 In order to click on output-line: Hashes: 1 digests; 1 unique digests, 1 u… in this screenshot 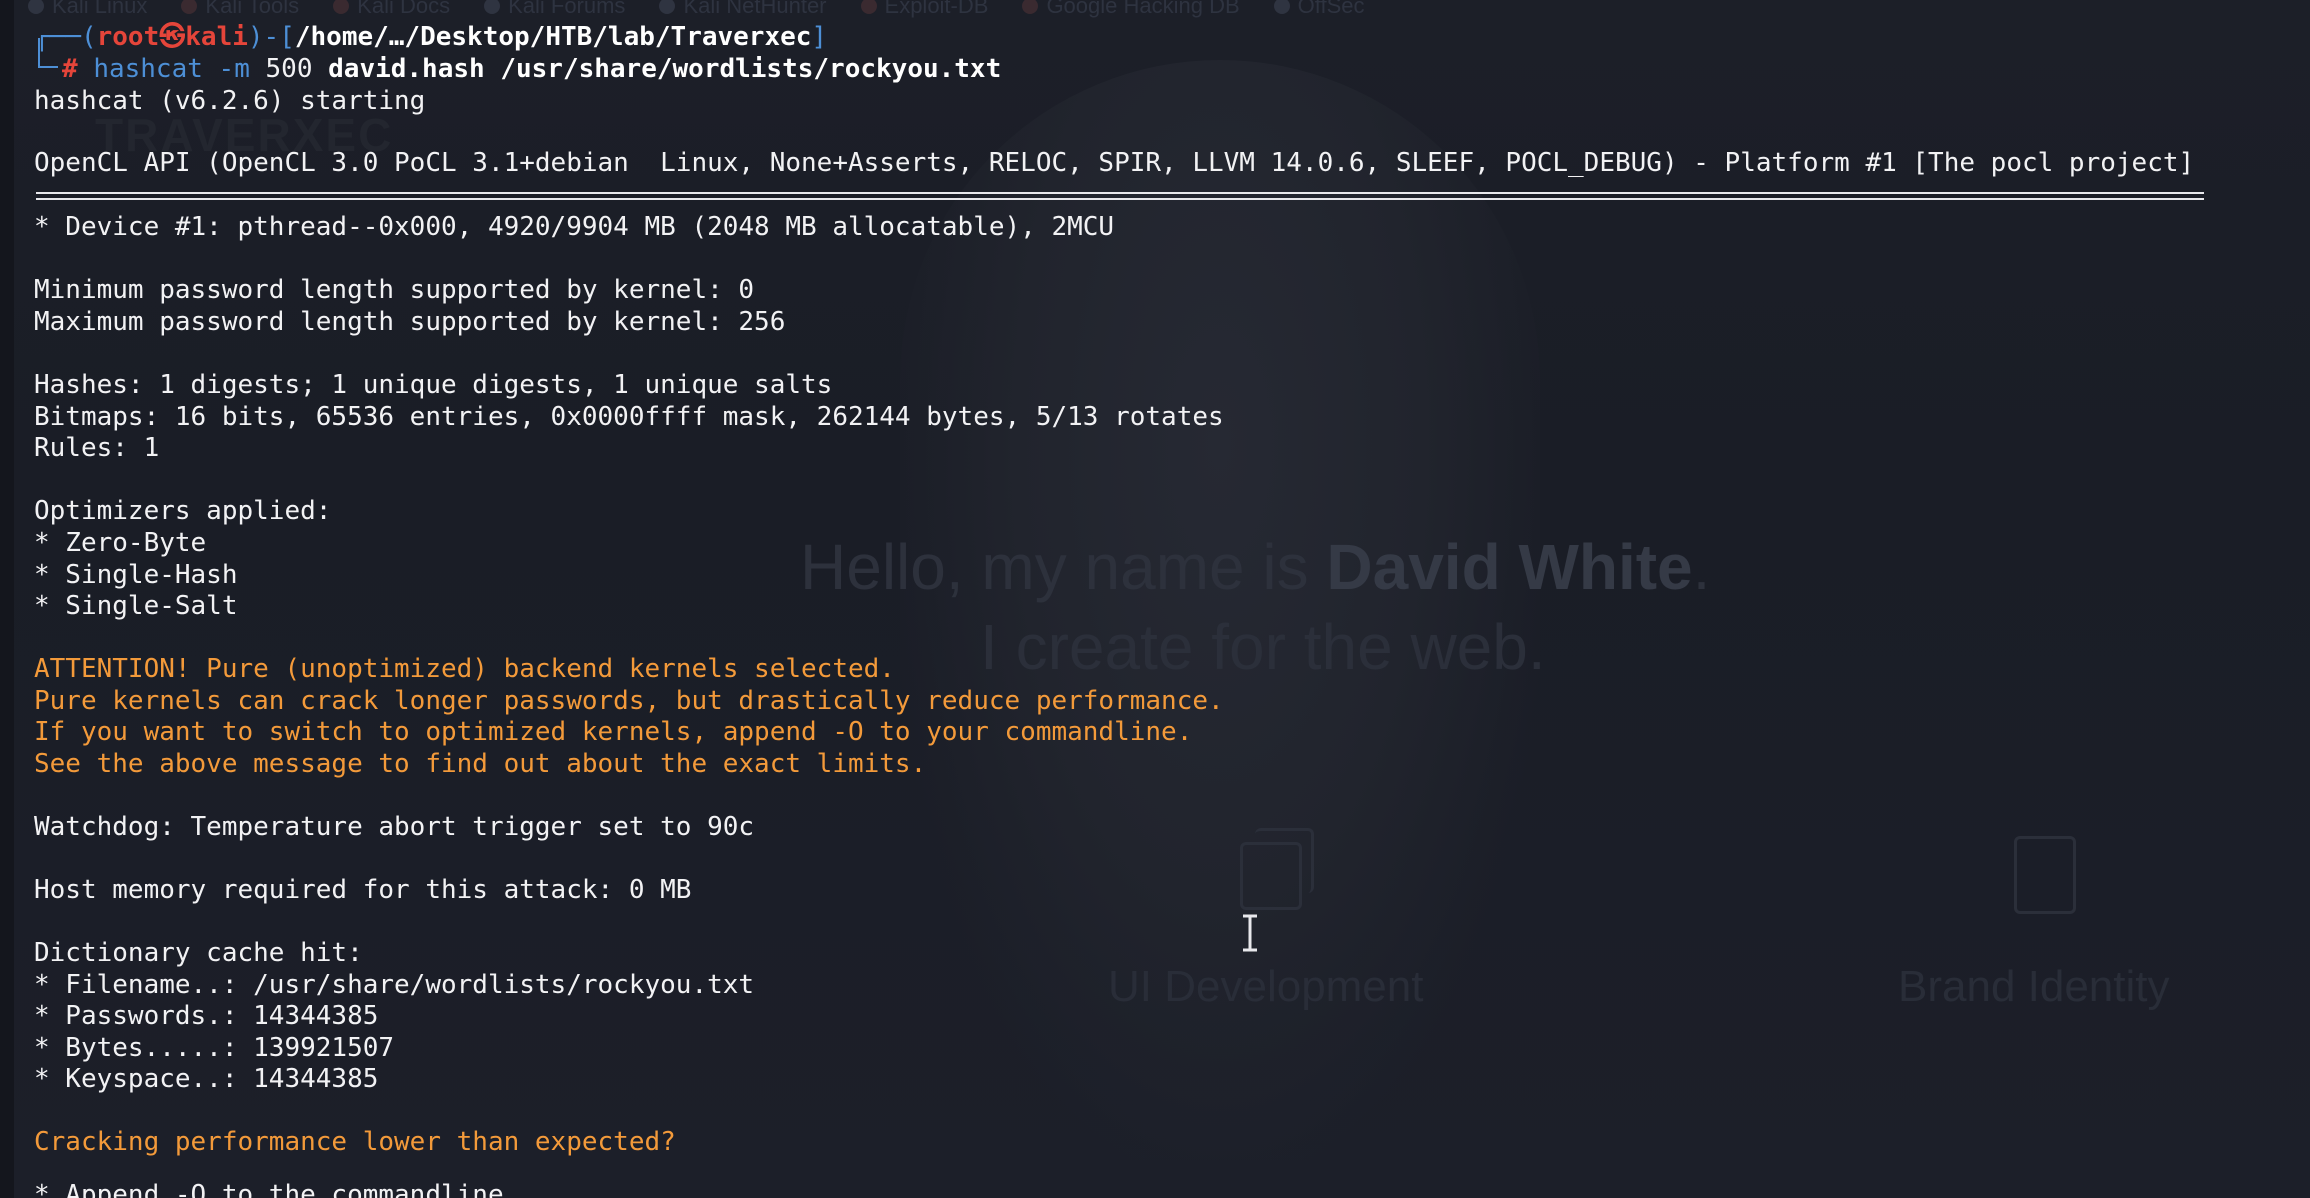, I will do `click(433, 385)`.